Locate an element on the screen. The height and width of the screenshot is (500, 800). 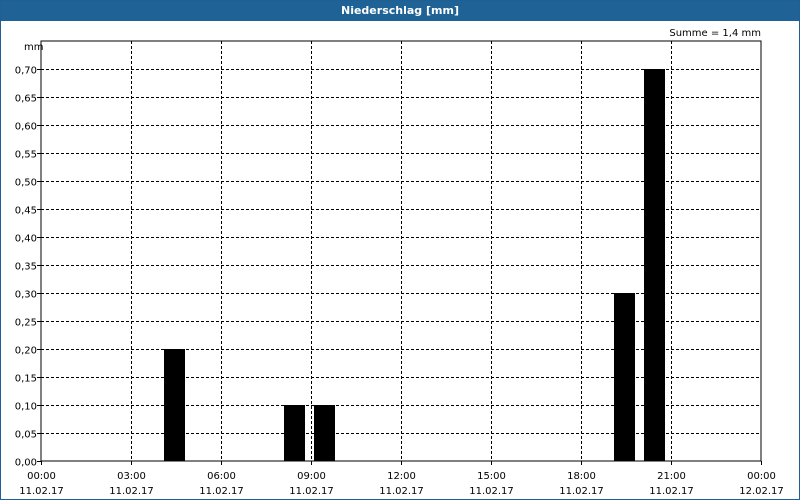
y-tick-label: 0,70 is located at coordinates (26, 71).